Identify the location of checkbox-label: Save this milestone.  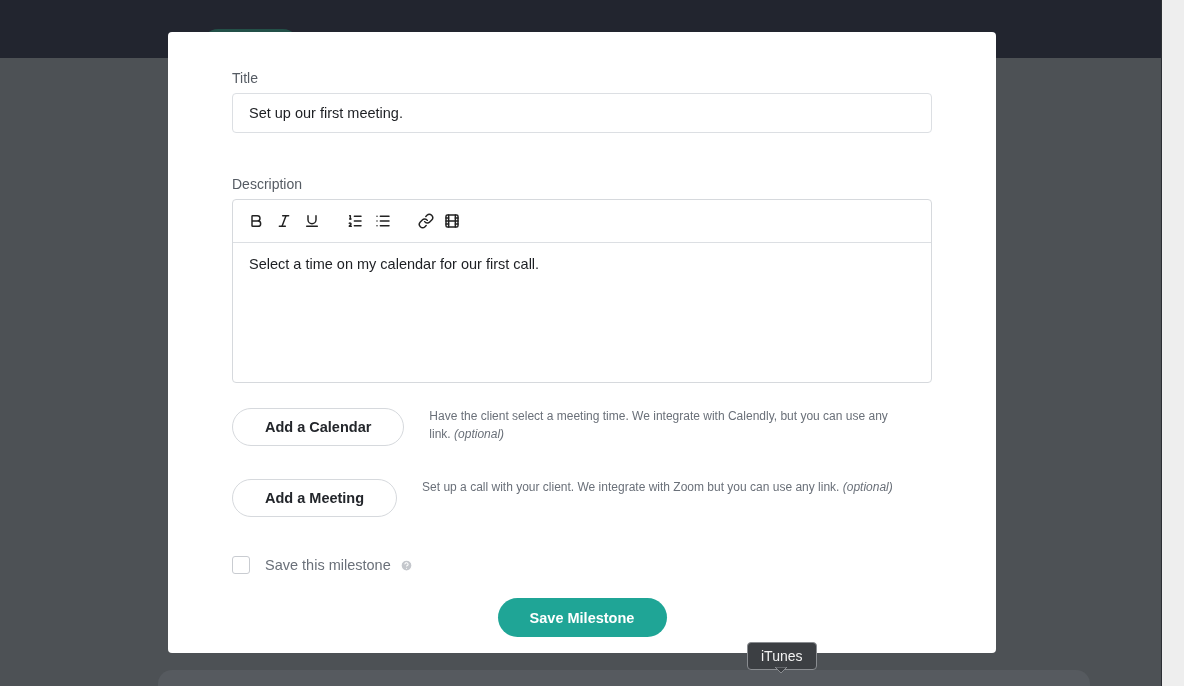
(328, 565).